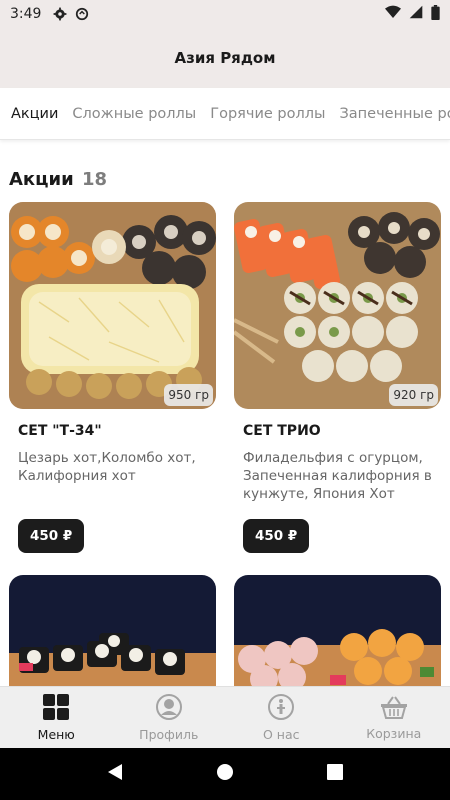 The image size is (450, 800). Describe the element at coordinates (60, 14) in the screenshot. I see `settings-gear-icon` at that location.